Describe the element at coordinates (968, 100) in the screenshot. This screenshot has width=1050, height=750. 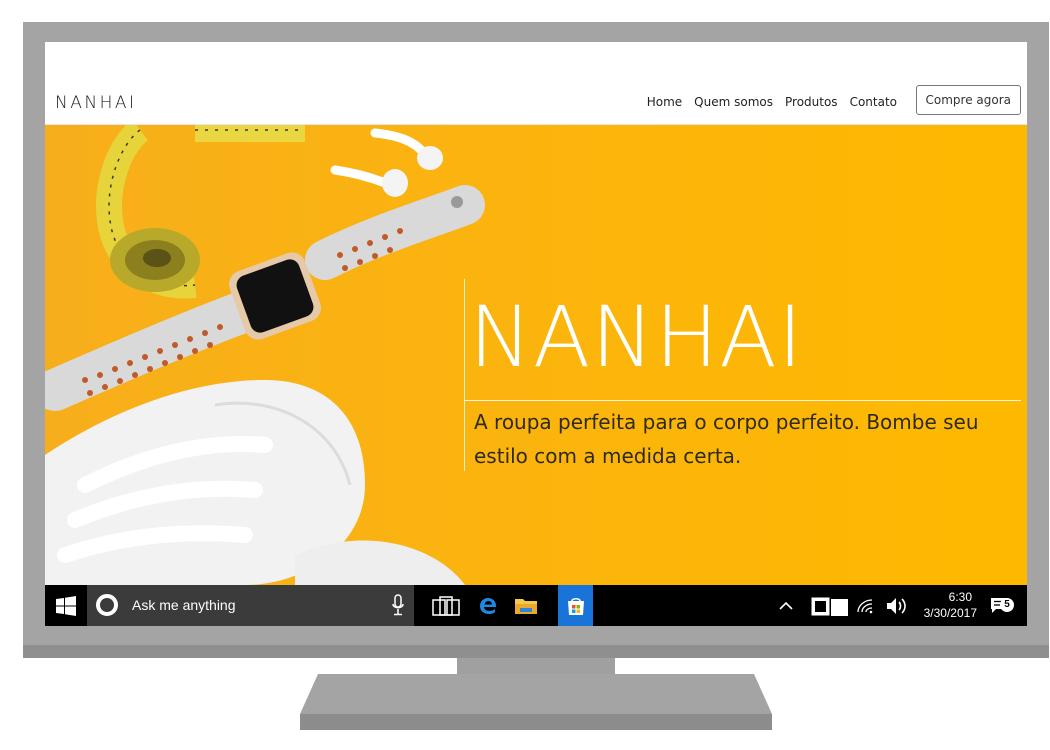
I see `compre-agora-button: Compre agora` at that location.